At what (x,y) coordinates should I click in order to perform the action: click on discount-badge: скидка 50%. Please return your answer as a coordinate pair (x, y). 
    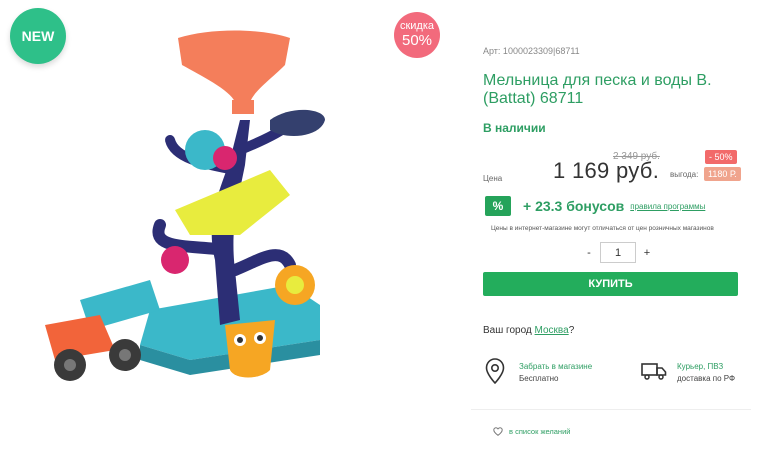
    Looking at the image, I should click on (417, 35).